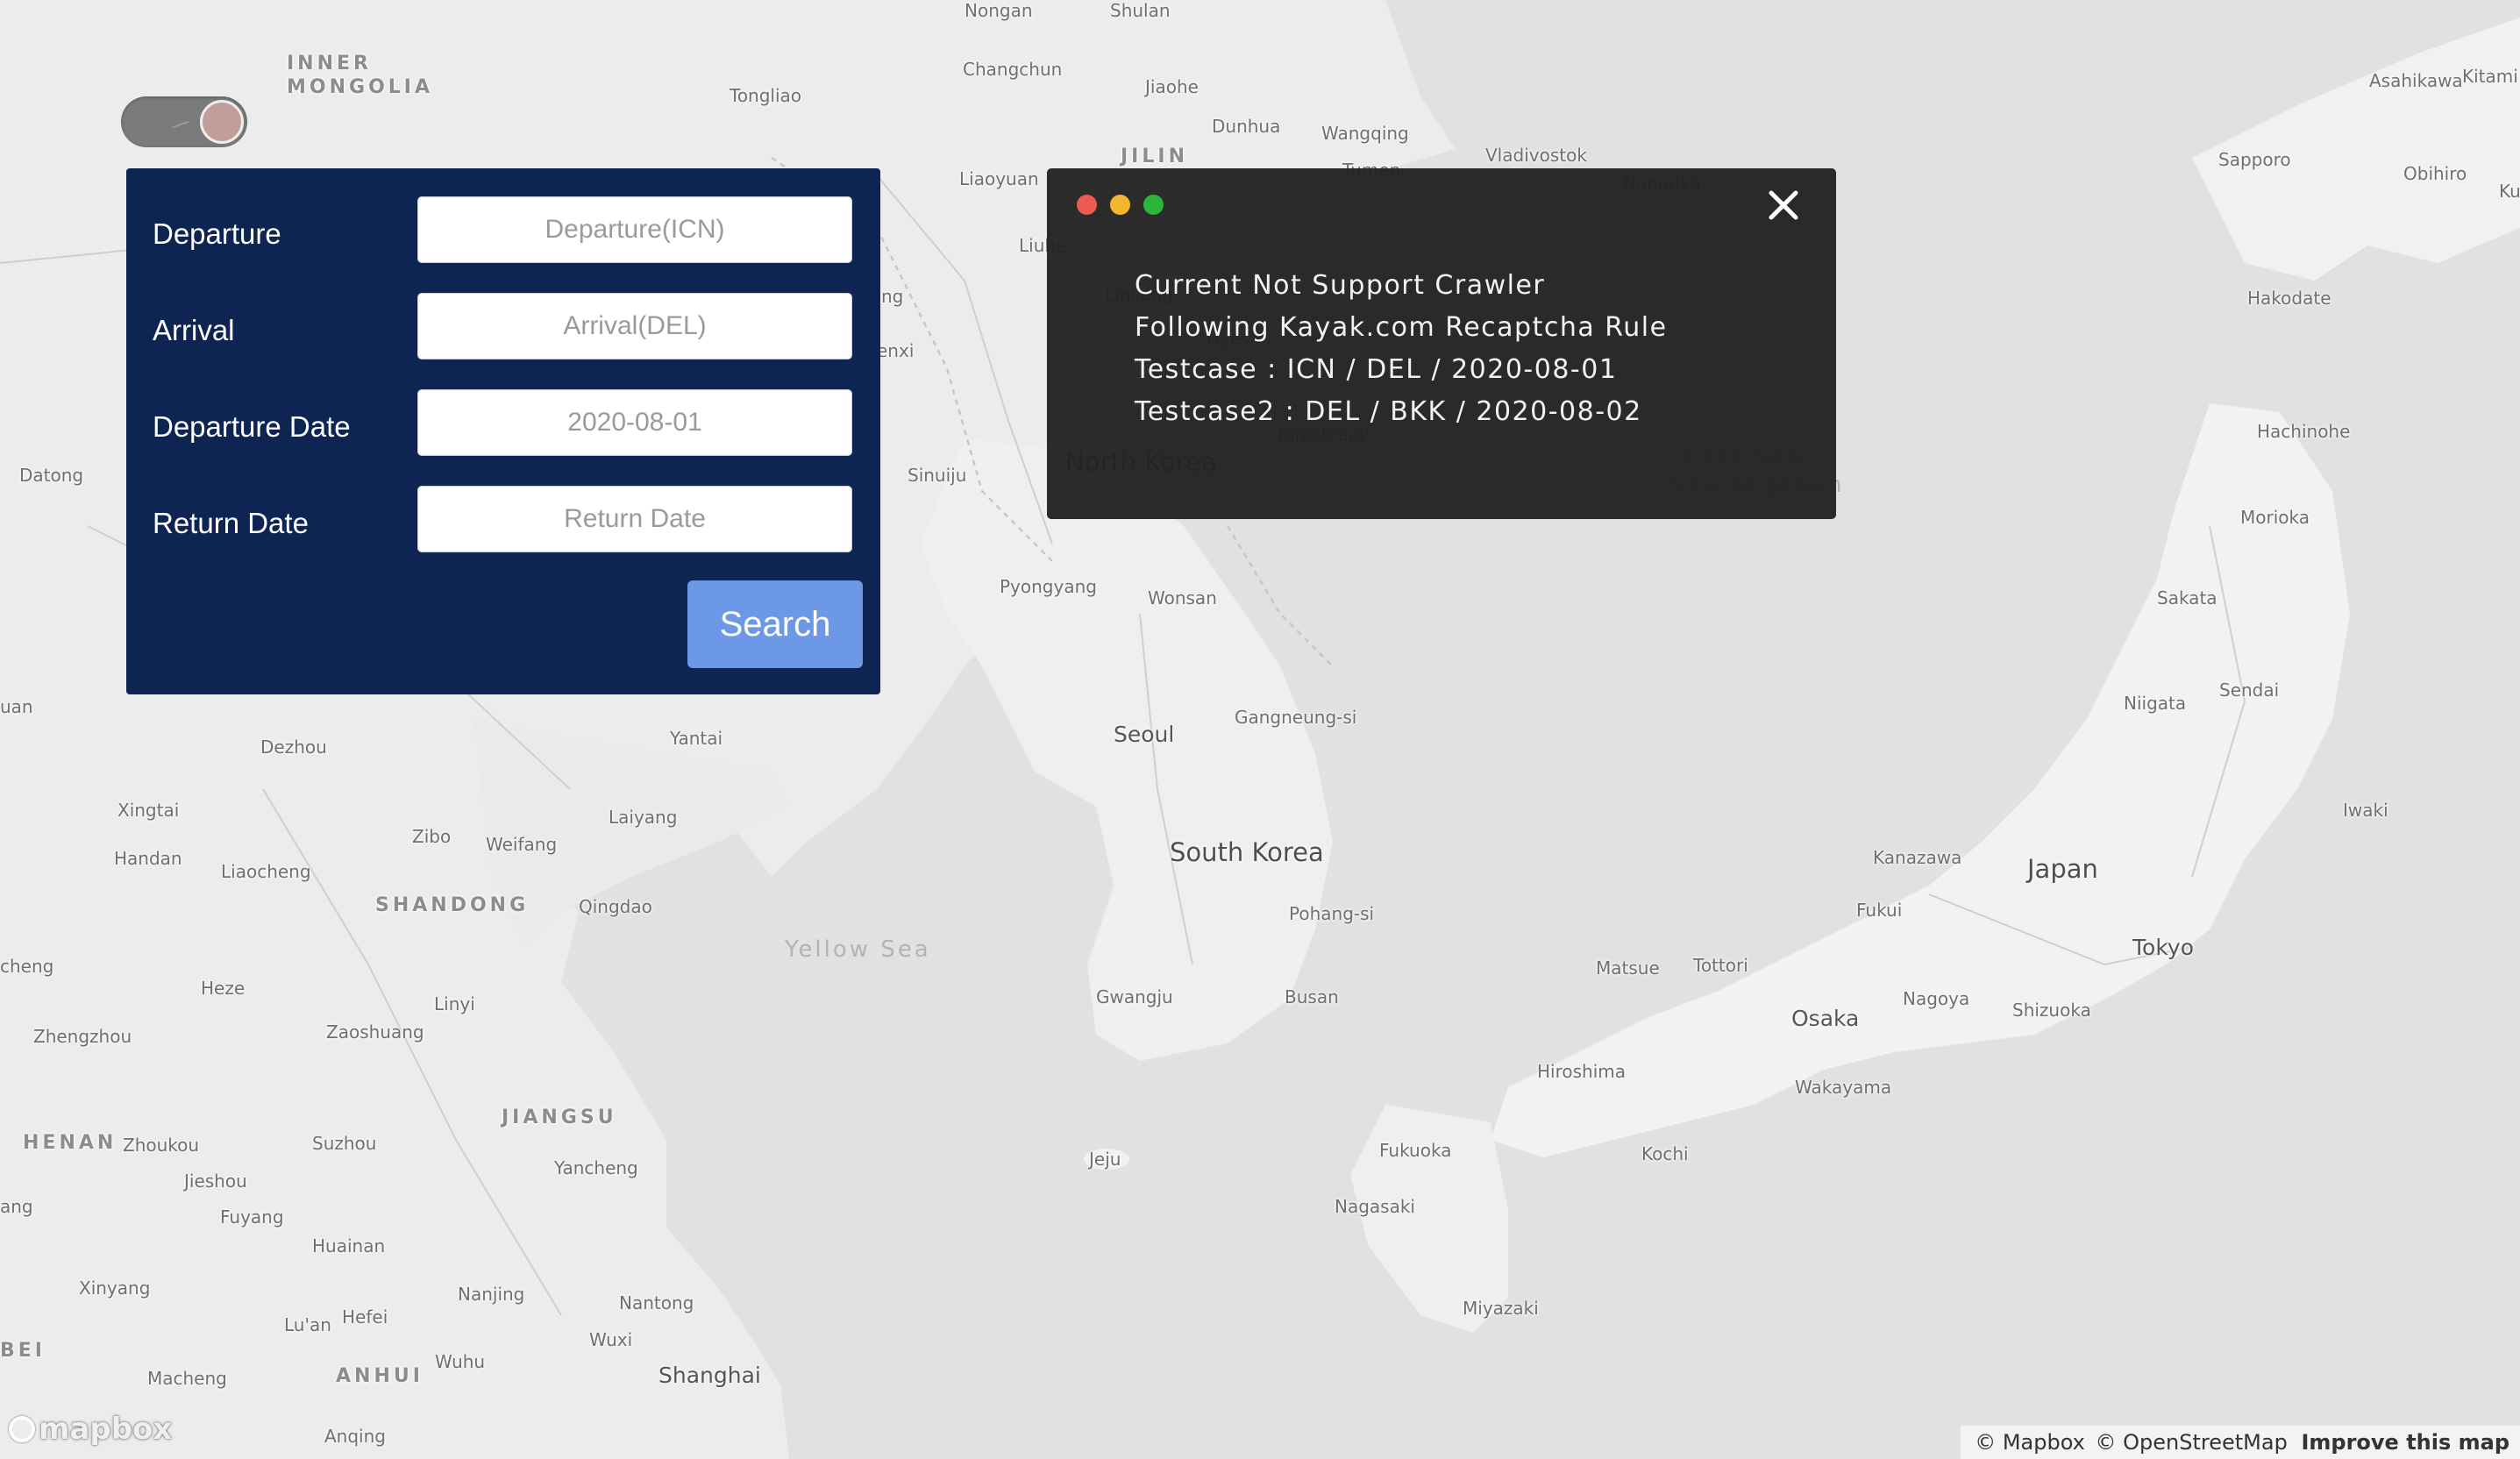 The width and height of the screenshot is (2520, 1459). What do you see at coordinates (766, 95) in the screenshot?
I see `map-place-label: Tongliao` at bounding box center [766, 95].